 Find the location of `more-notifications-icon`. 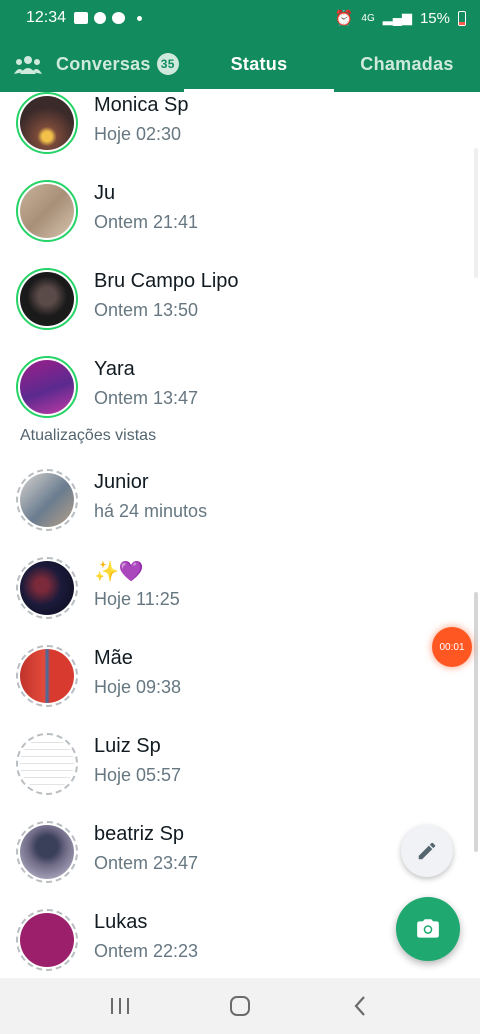

more-notifications-icon is located at coordinates (140, 18).